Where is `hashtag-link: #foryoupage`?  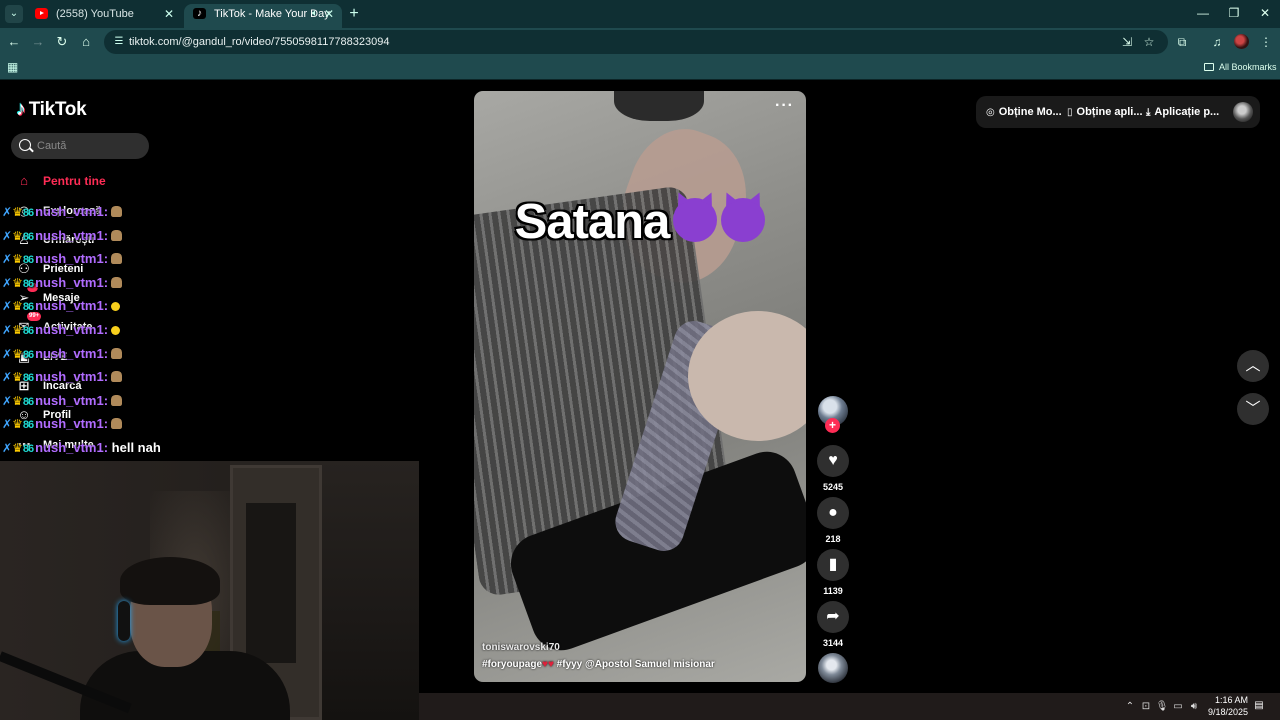
hashtag-link: #foryoupage is located at coordinates (512, 664).